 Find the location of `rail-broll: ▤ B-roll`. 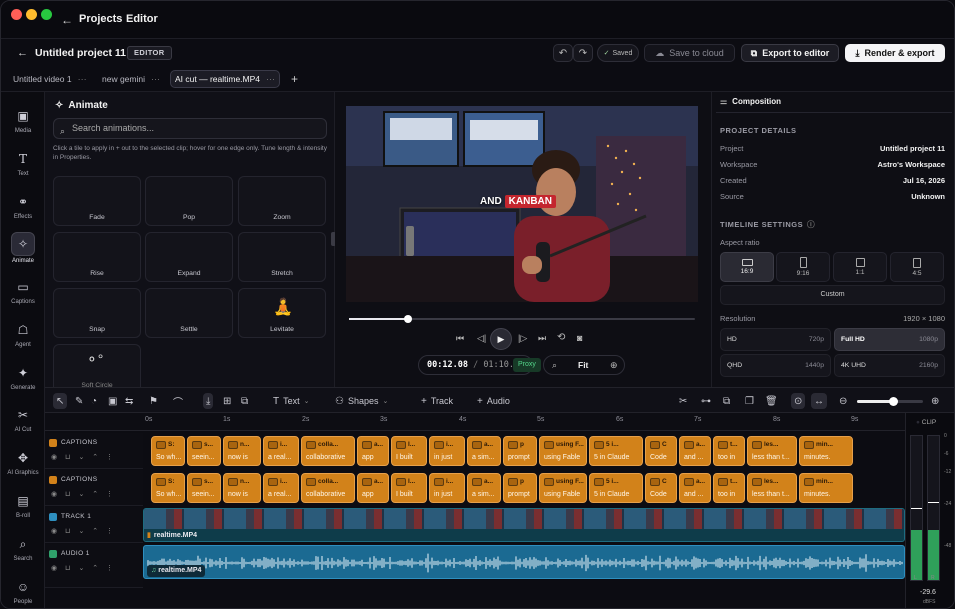

rail-broll: ▤ B-roll is located at coordinates (23, 511).